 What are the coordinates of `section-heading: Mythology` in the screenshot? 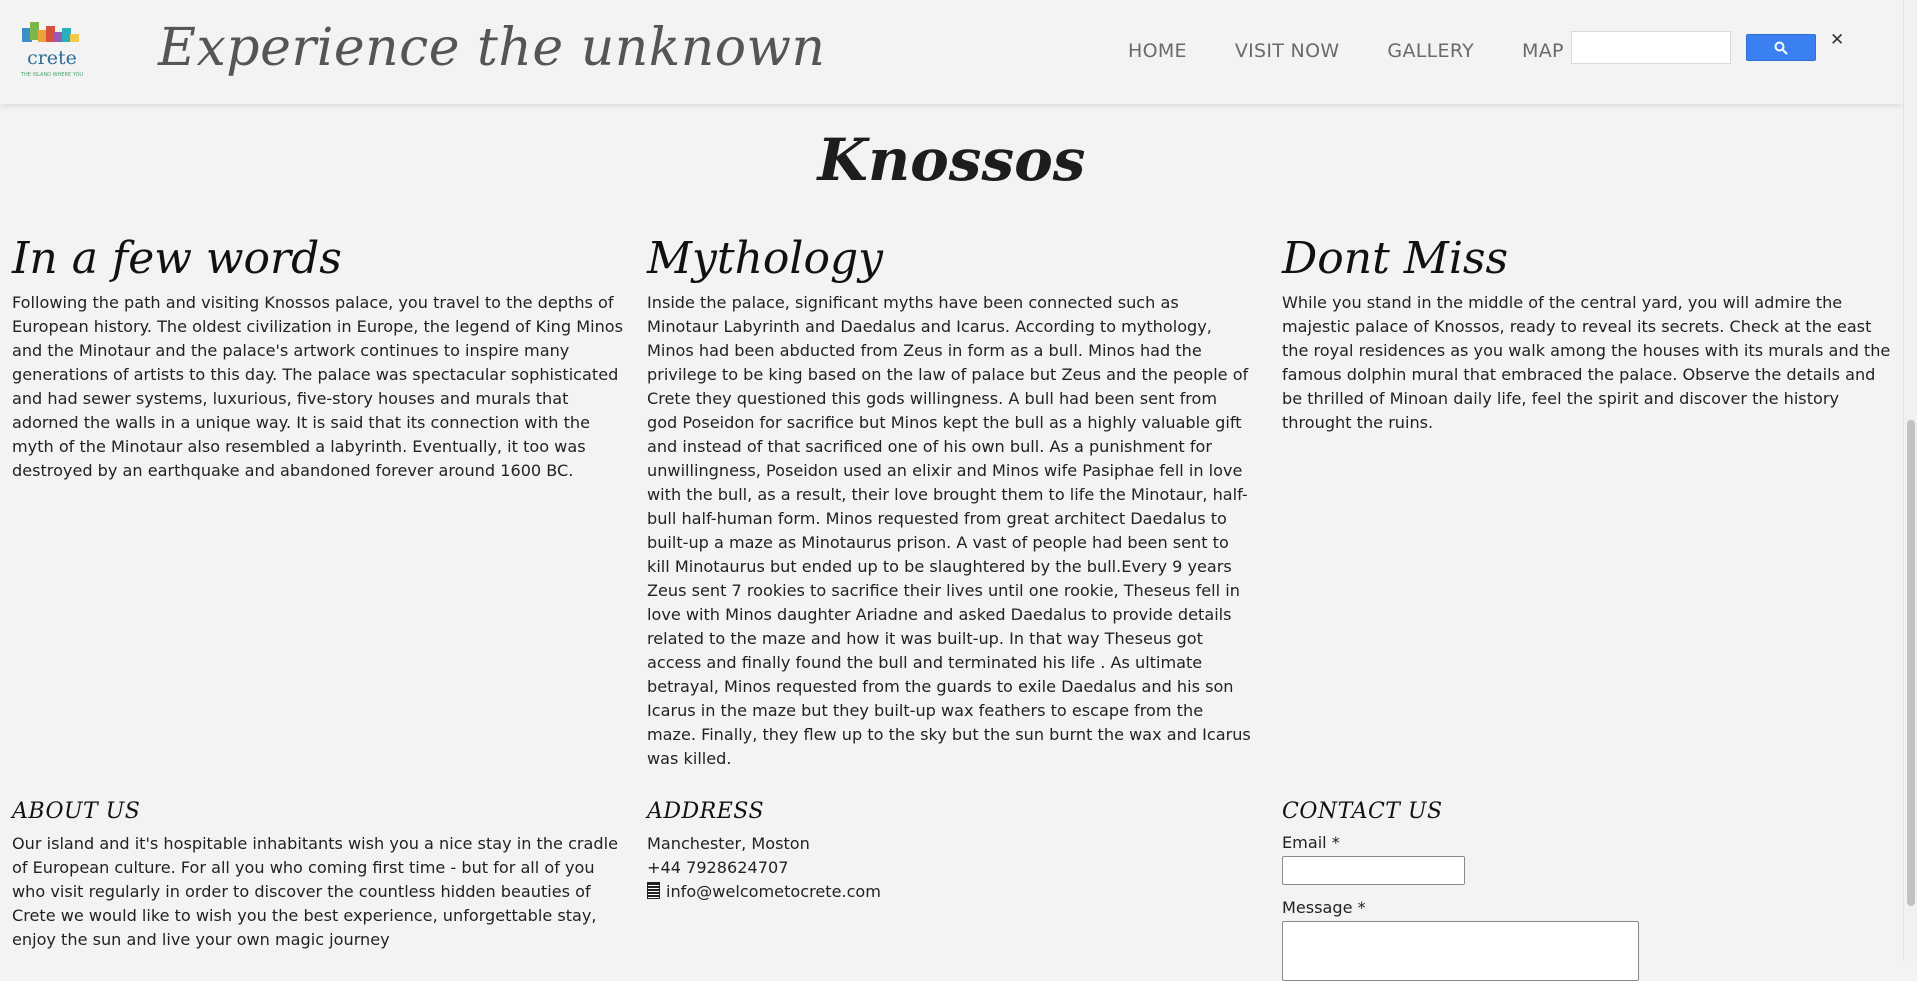 It's located at (765, 258).